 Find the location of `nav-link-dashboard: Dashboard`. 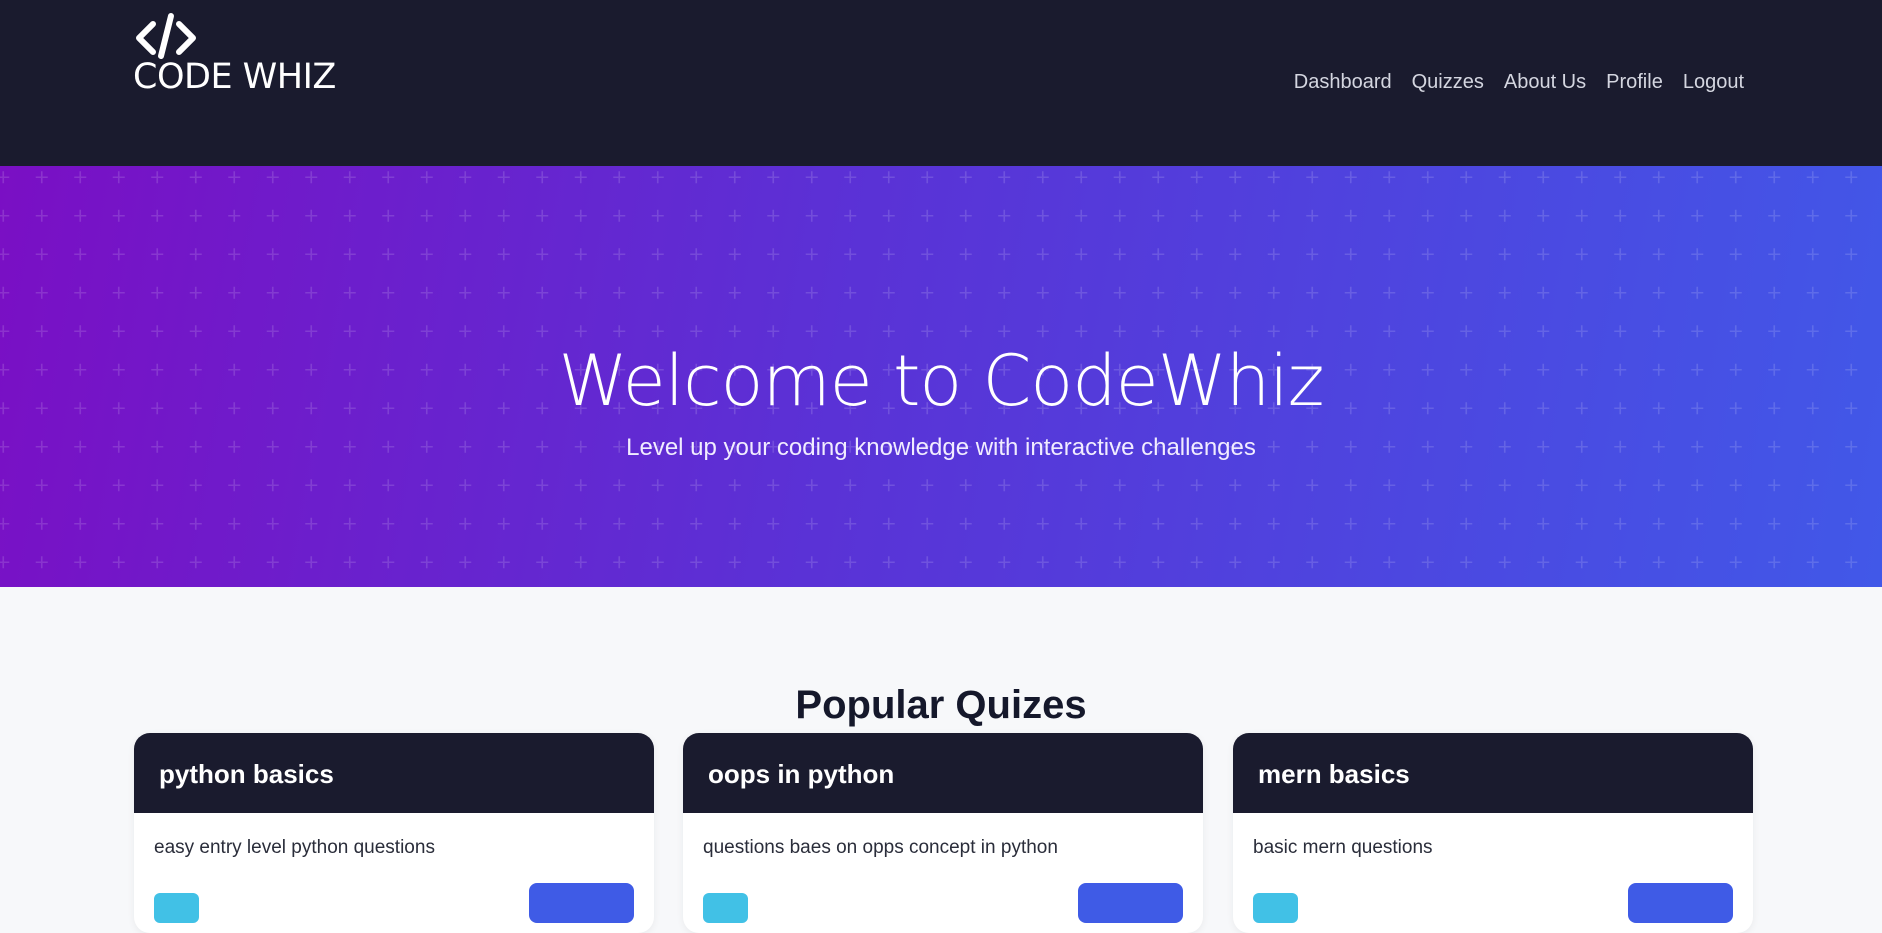

nav-link-dashboard: Dashboard is located at coordinates (1343, 82).